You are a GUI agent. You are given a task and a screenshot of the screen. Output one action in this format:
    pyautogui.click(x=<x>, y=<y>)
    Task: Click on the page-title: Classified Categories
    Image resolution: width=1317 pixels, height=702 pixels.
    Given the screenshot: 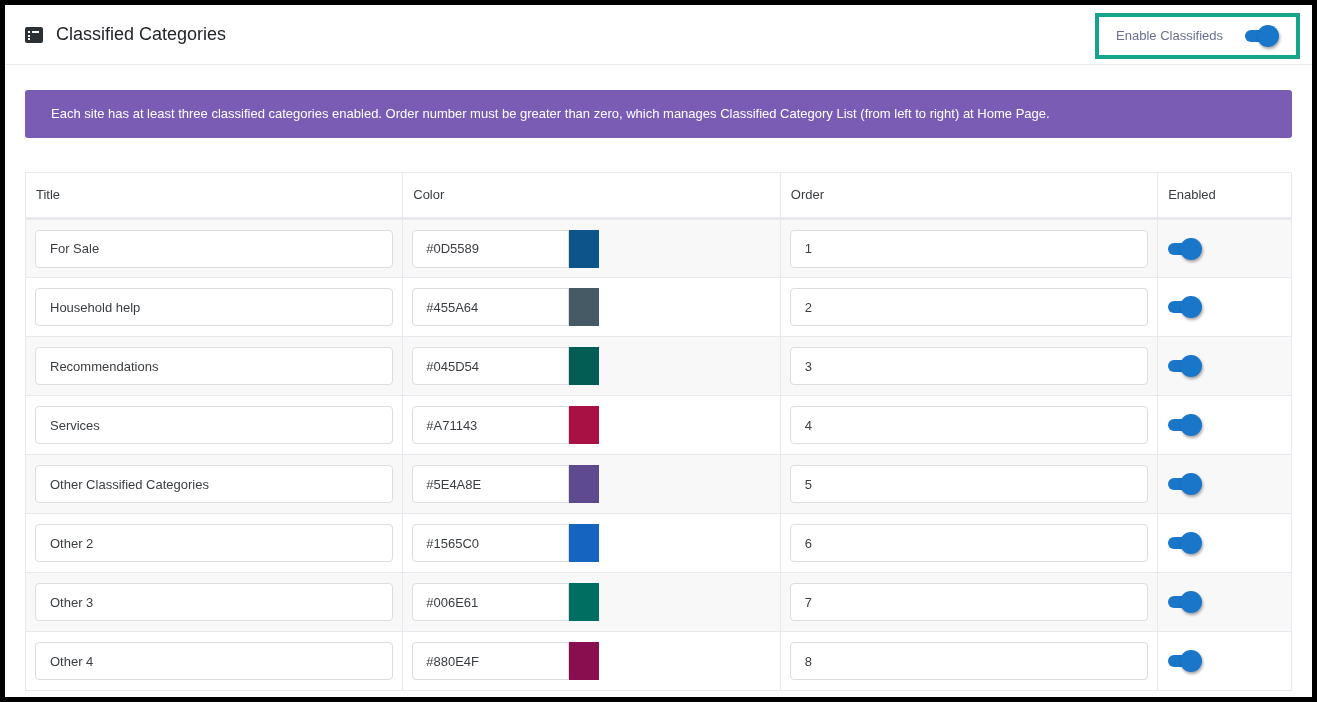 What is the action you would take?
    pyautogui.click(x=141, y=34)
    